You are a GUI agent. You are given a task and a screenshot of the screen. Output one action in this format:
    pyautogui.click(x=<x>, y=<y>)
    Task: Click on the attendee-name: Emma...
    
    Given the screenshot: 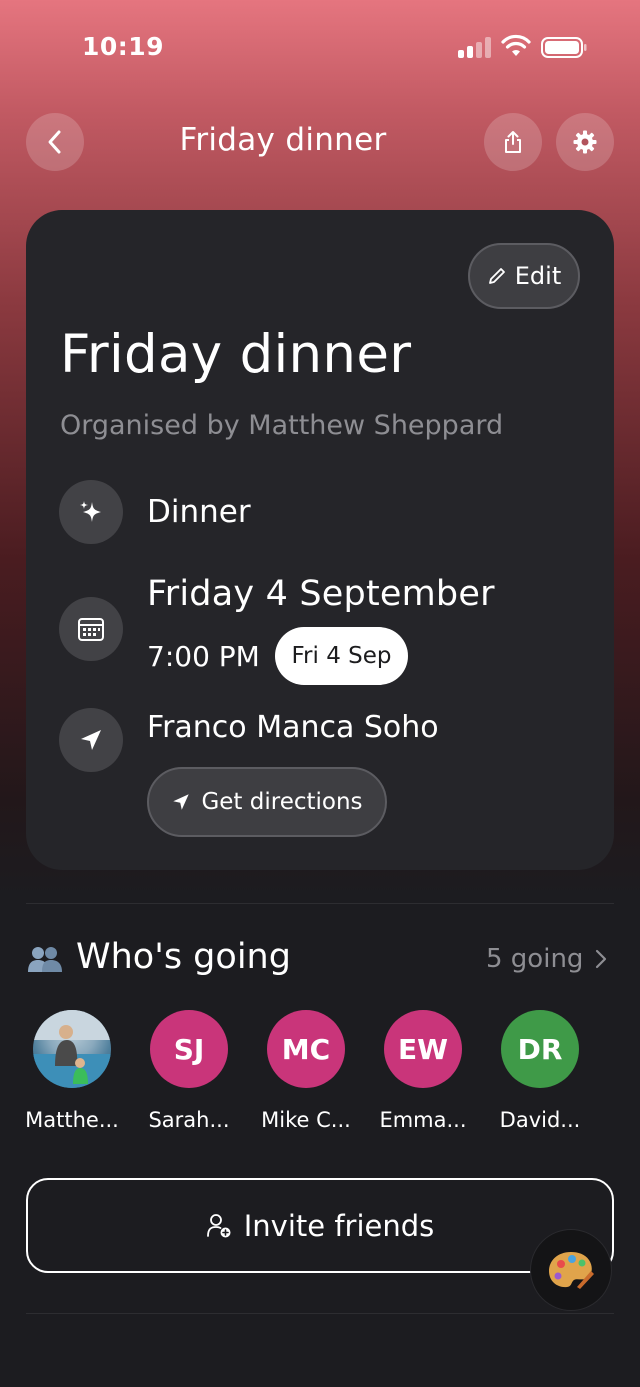 What is the action you would take?
    pyautogui.click(x=423, y=1120)
    